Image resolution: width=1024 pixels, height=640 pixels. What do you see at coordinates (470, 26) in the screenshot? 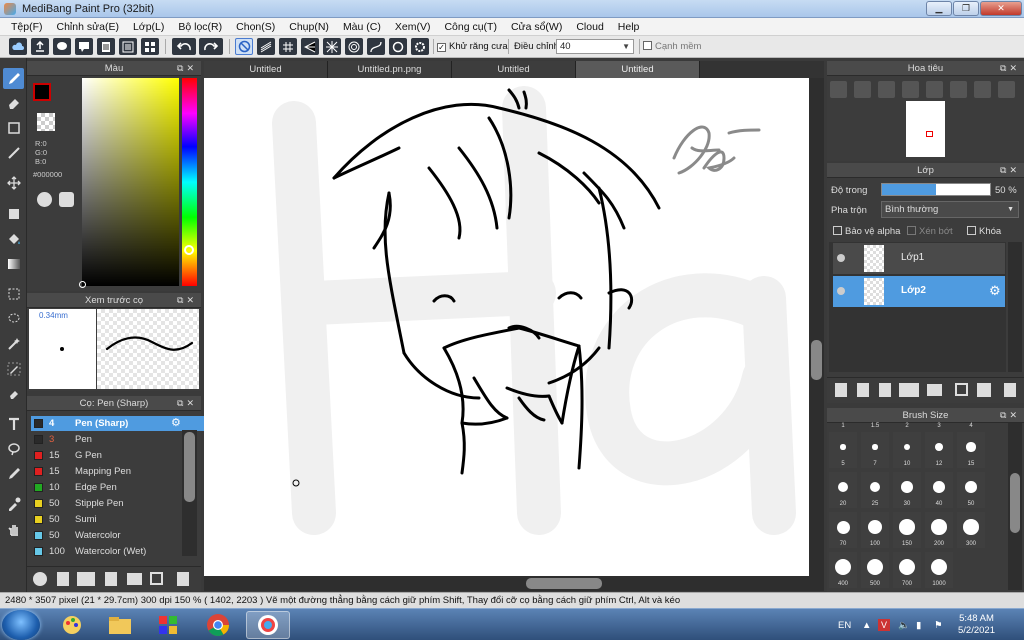
I see `menu-tools: Công cụ(T)` at bounding box center [470, 26].